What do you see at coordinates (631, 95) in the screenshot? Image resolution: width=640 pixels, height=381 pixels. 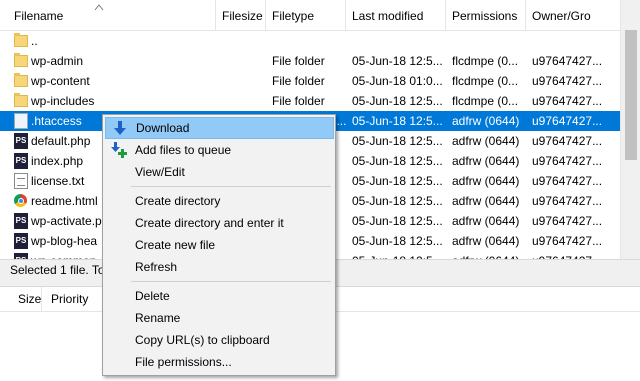 I see `scrollbar-thumb` at bounding box center [631, 95].